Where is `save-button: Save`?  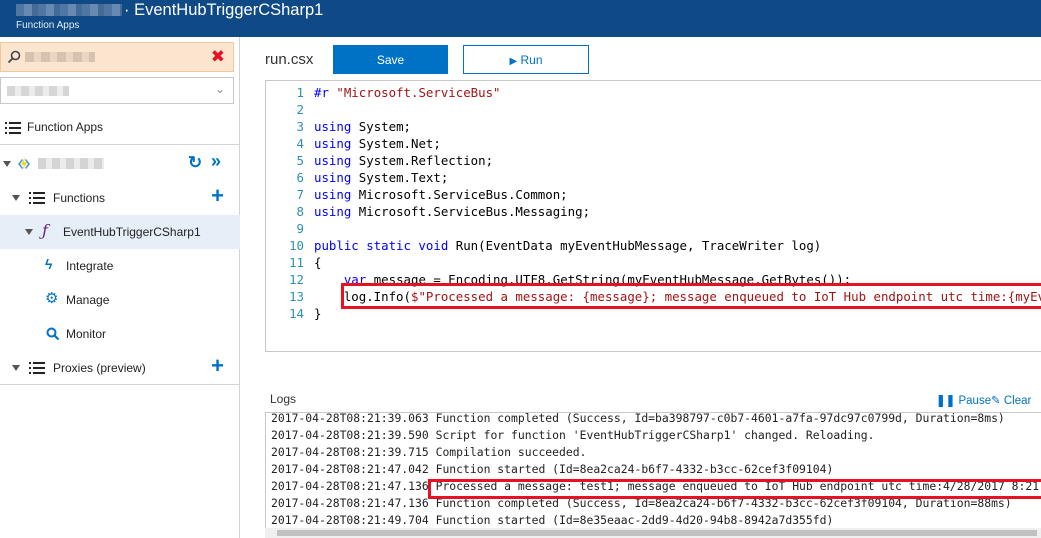 save-button: Save is located at coordinates (390, 59).